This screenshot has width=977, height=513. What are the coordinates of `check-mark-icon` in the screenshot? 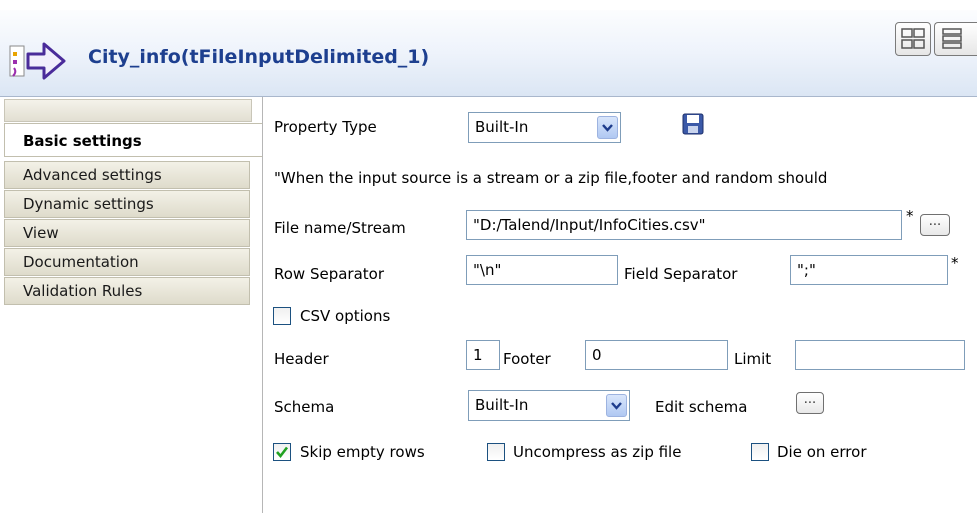 It's located at (282, 452).